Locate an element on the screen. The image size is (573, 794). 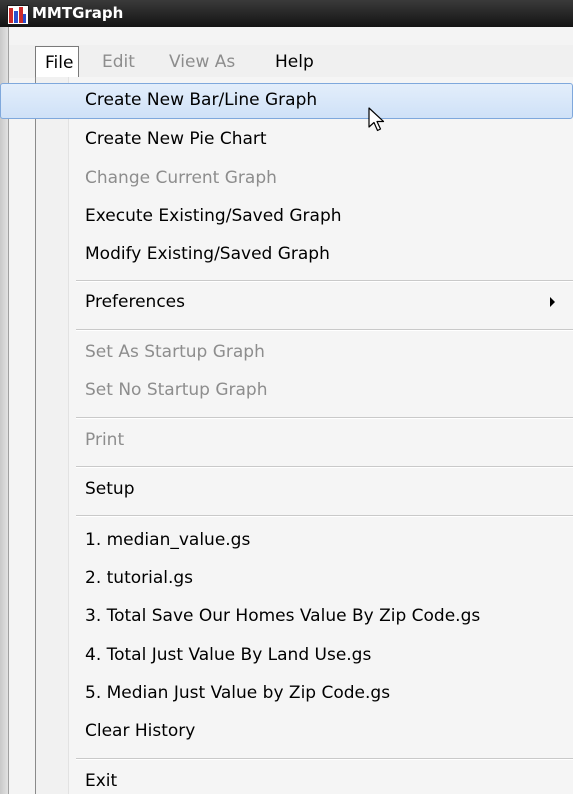
menu-item-setup: Setup is located at coordinates (109, 489).